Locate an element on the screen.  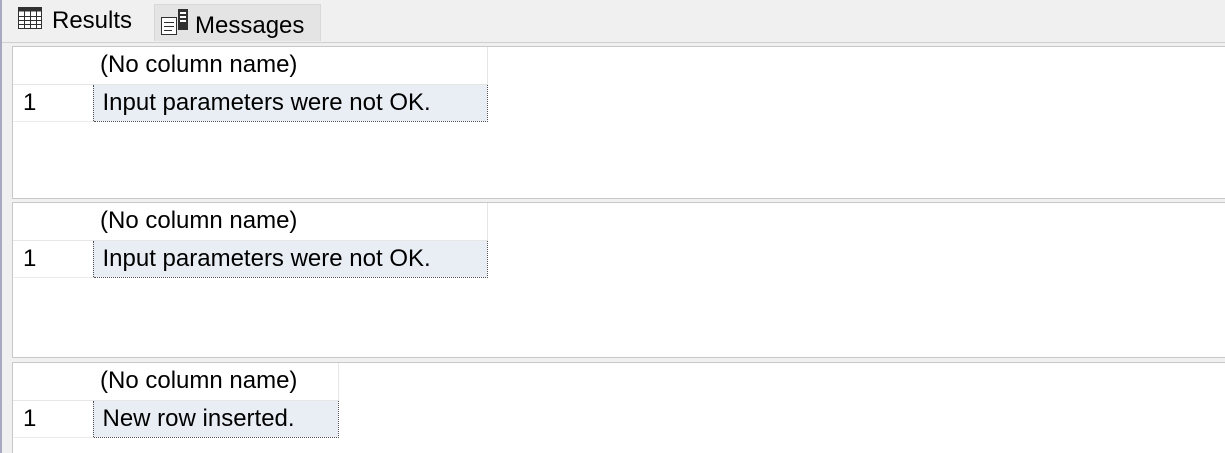
window-left-edge is located at coordinates (1, 226).